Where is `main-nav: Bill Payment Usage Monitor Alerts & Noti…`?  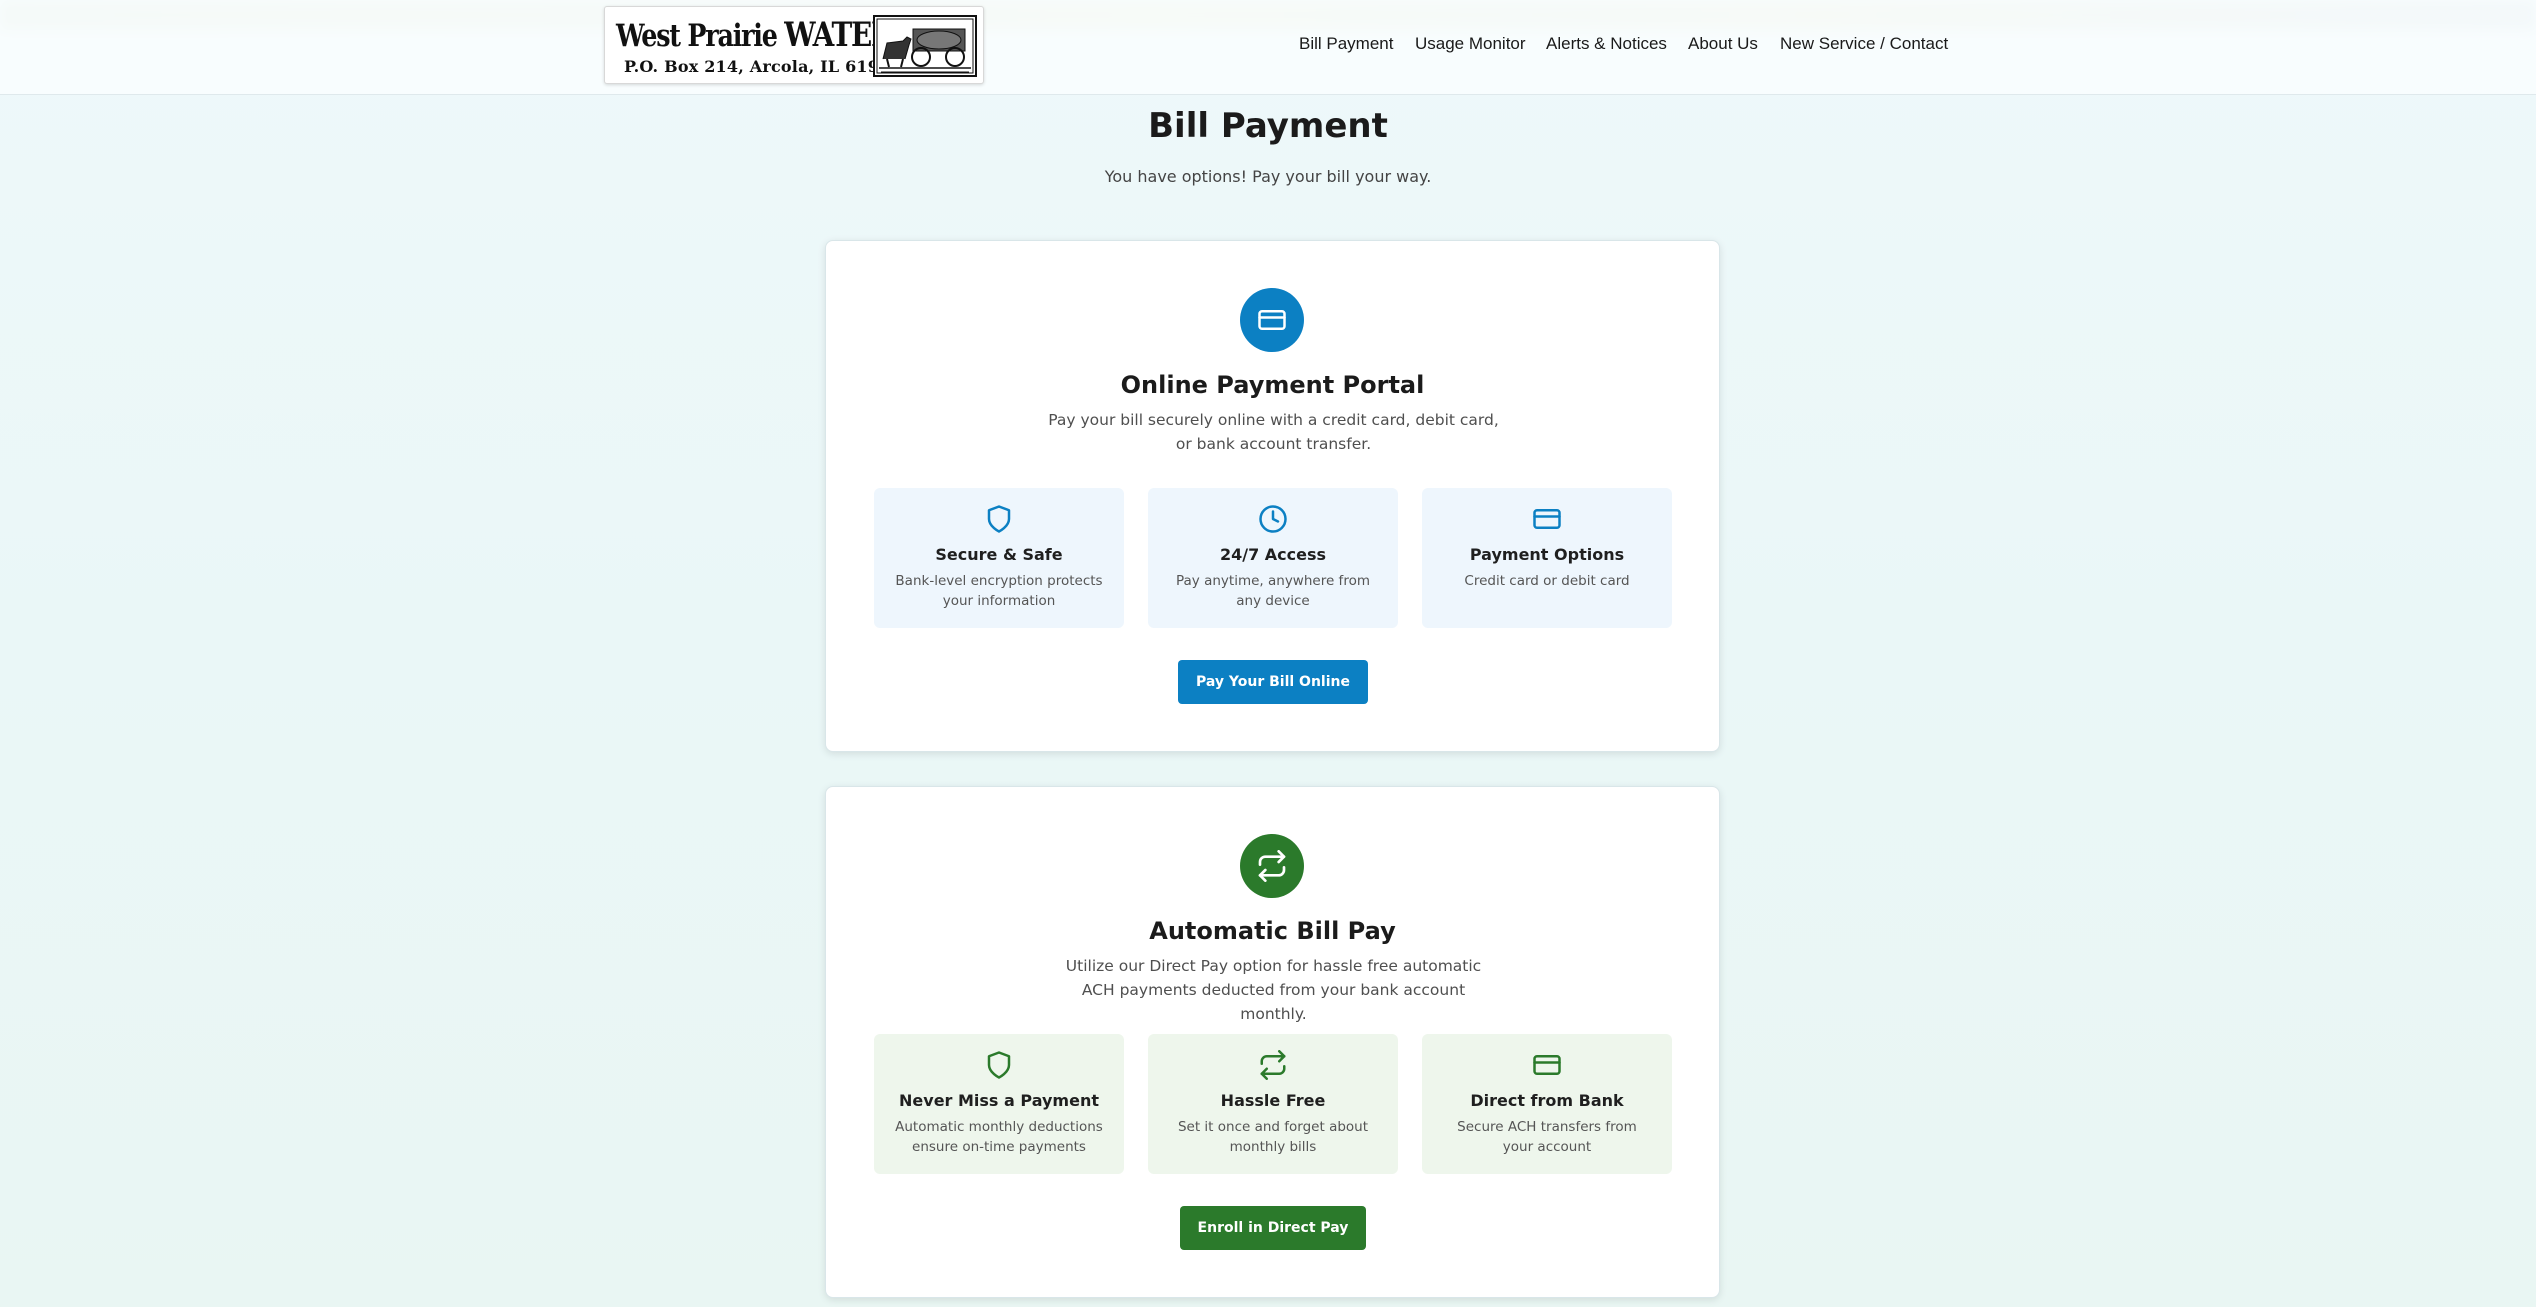
main-nav: Bill Payment Usage Monitor Alerts & Noti… is located at coordinates (1268, 46).